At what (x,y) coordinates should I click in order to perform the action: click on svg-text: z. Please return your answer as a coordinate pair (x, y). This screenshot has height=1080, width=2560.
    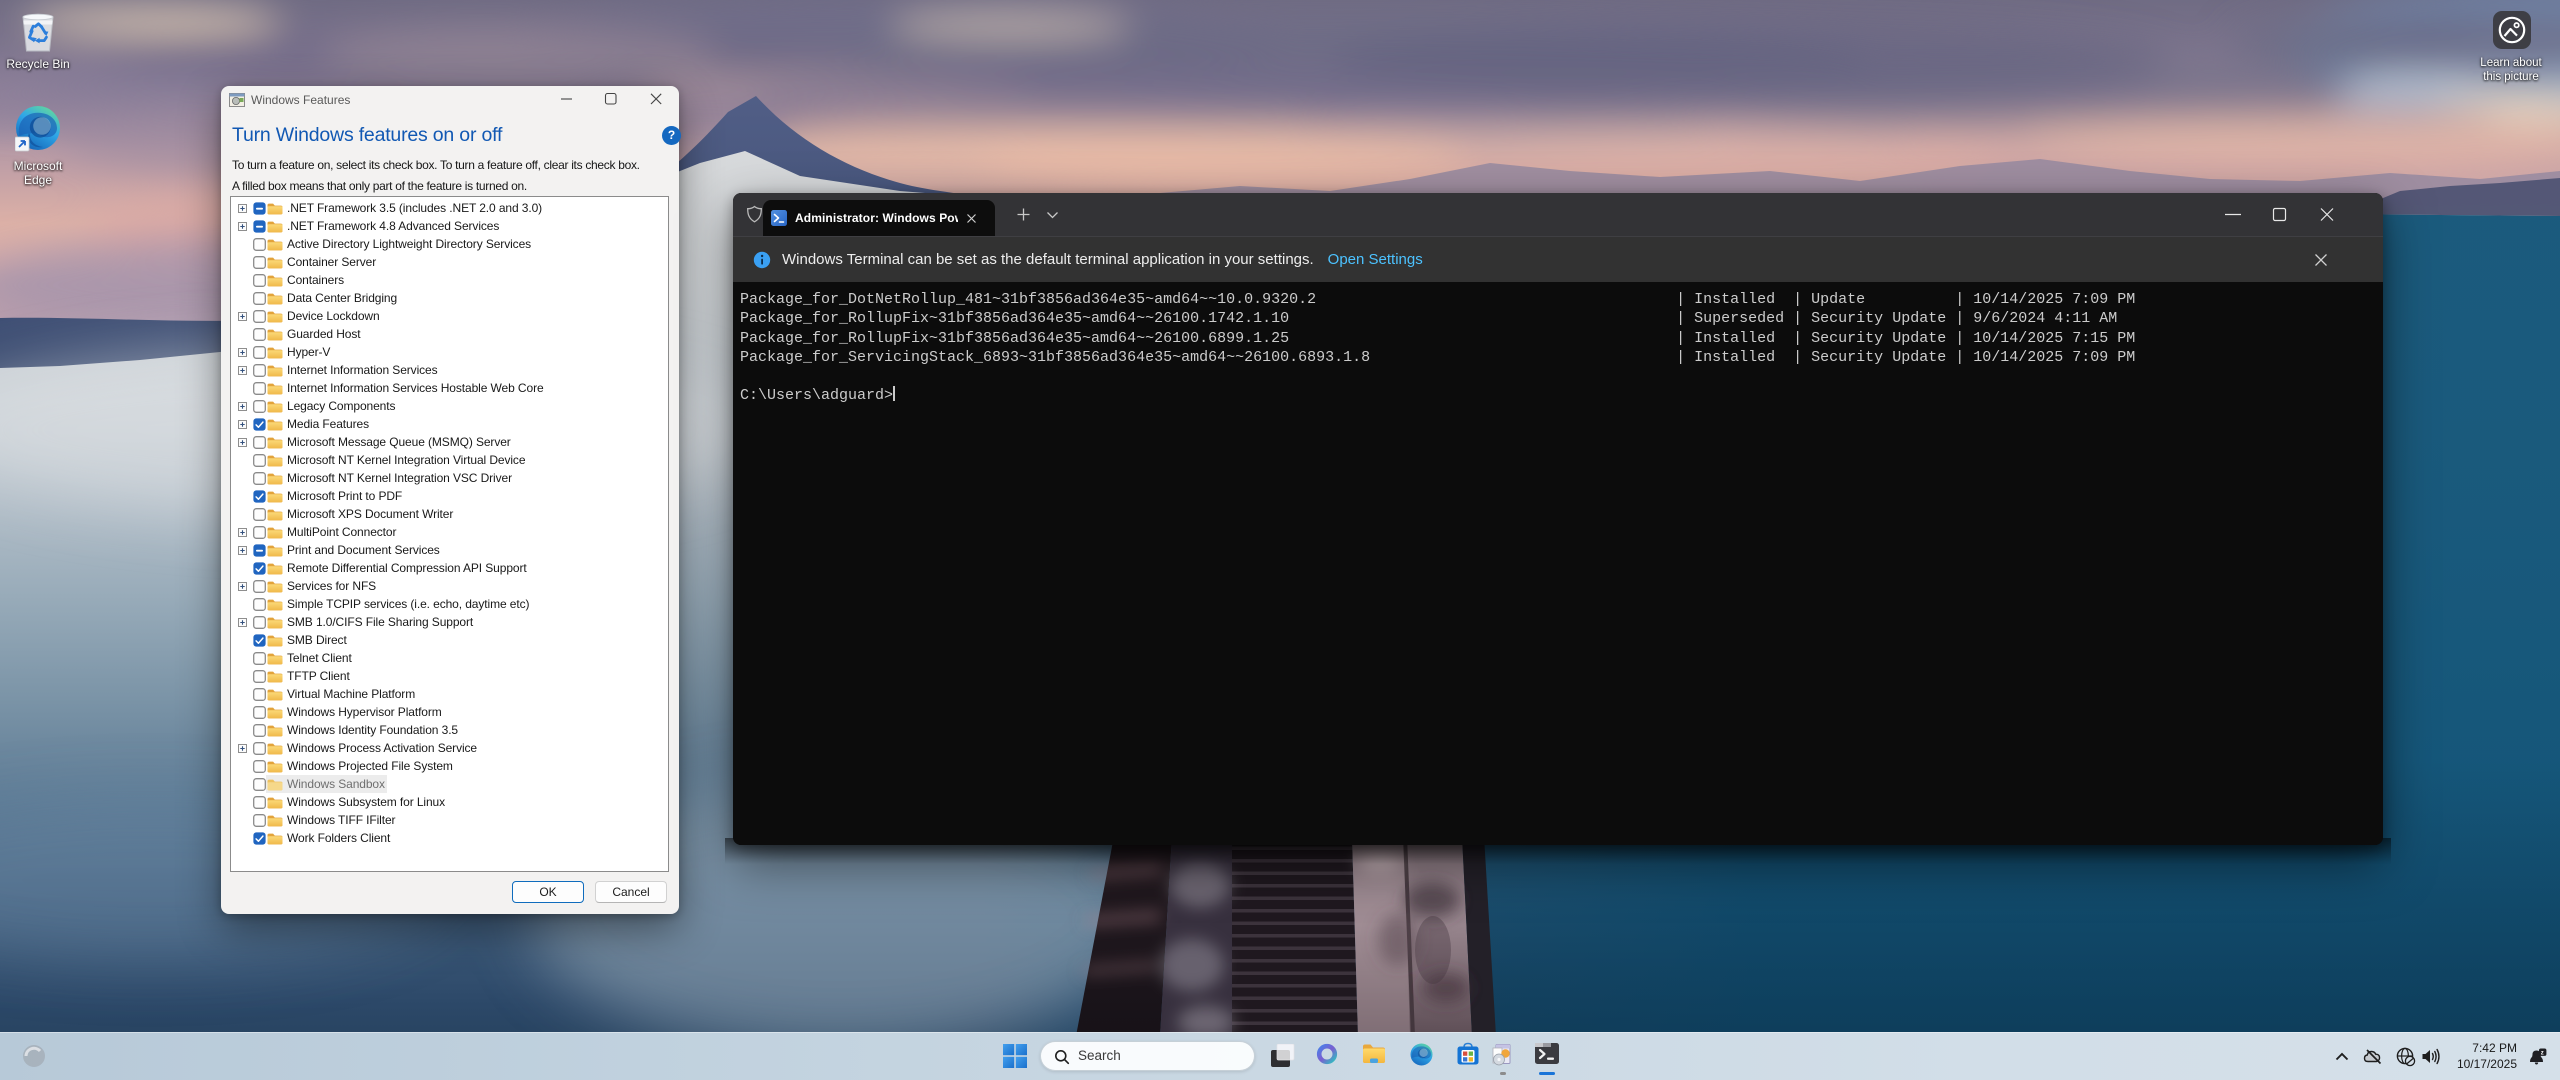
    Looking at the image, I should click on (2542, 1053).